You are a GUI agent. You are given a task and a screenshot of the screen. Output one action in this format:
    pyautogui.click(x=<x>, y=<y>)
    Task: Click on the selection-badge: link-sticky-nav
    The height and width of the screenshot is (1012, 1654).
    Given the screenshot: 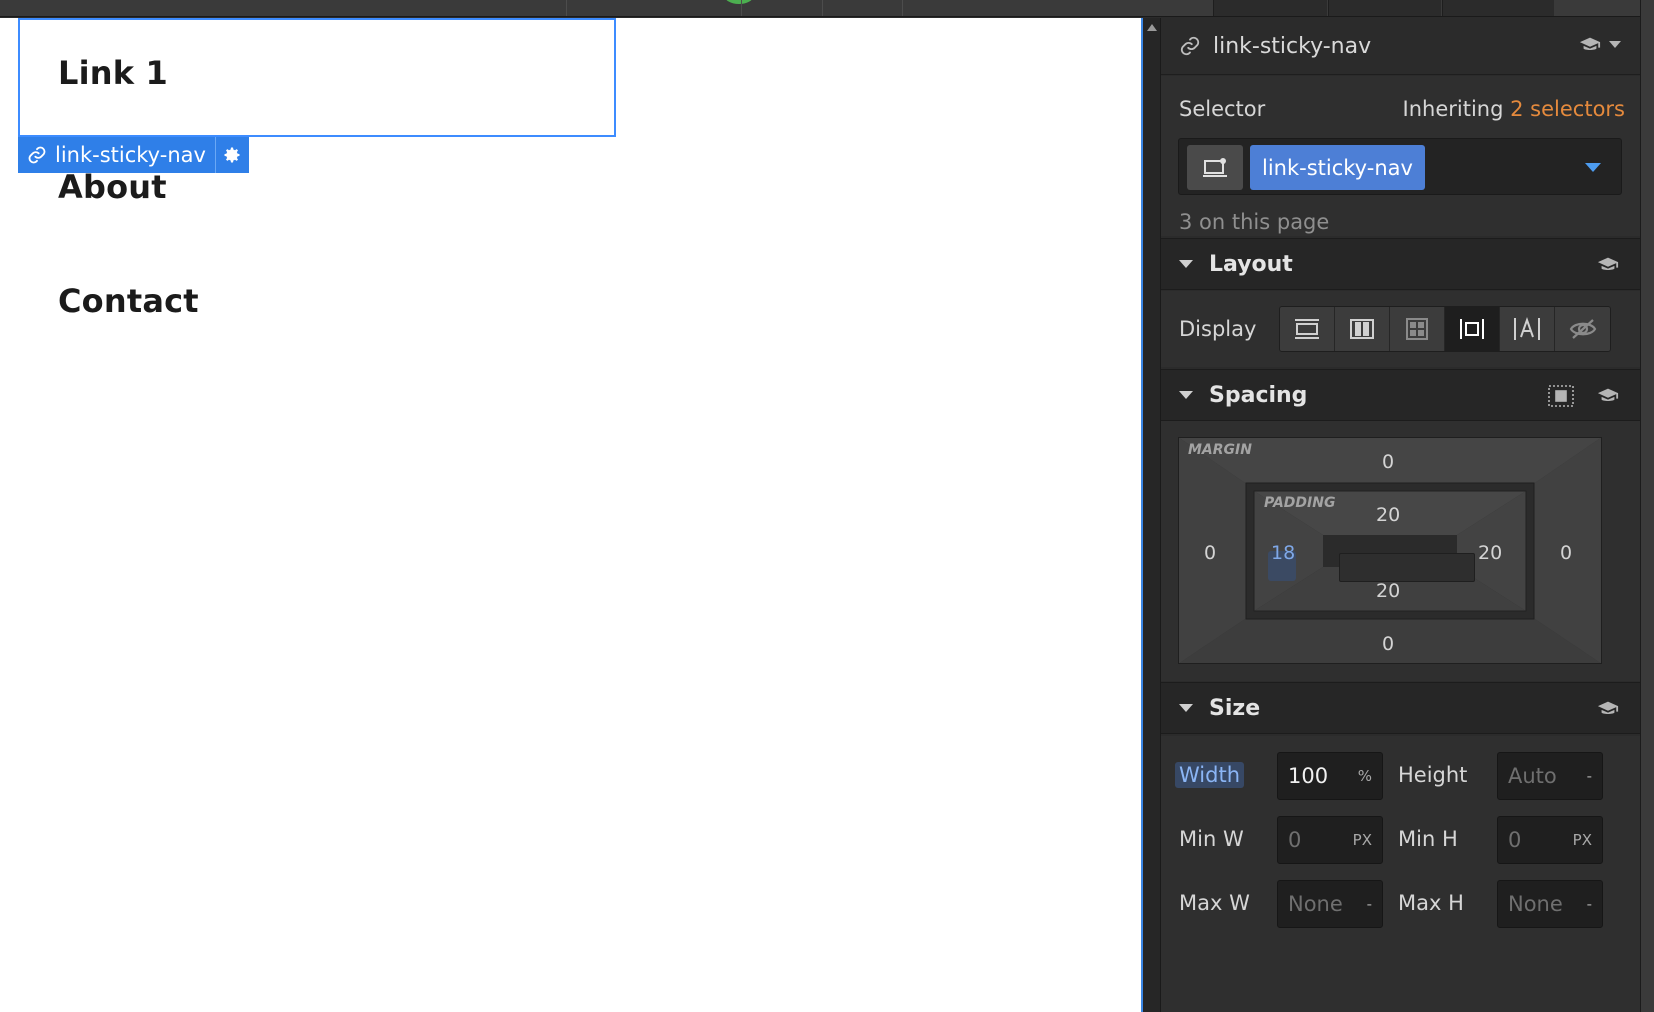 What is the action you would take?
    pyautogui.click(x=133, y=155)
    